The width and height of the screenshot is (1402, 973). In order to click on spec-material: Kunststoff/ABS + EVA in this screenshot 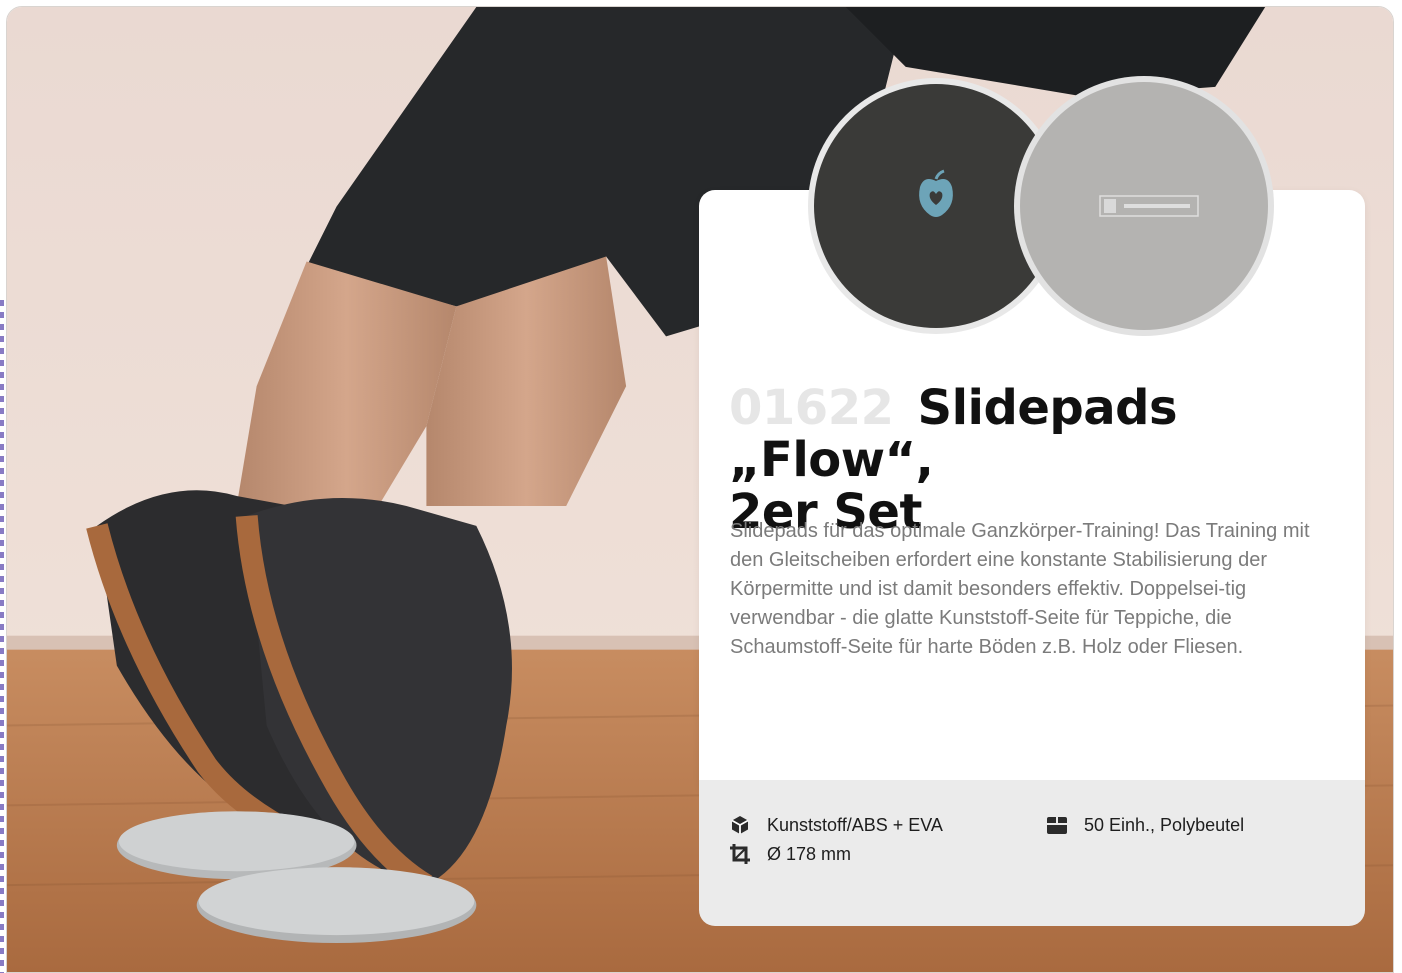, I will do `click(836, 825)`.